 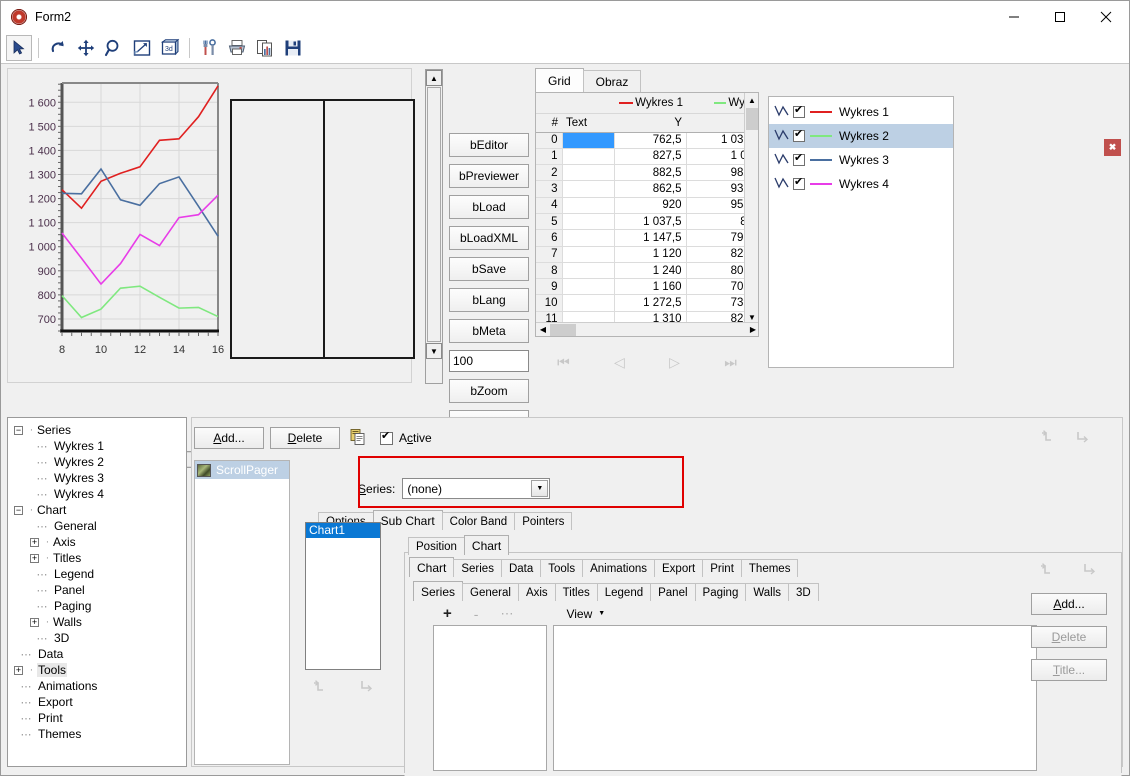 I want to click on table-row: 3 862,5 932,, so click(x=647, y=189).